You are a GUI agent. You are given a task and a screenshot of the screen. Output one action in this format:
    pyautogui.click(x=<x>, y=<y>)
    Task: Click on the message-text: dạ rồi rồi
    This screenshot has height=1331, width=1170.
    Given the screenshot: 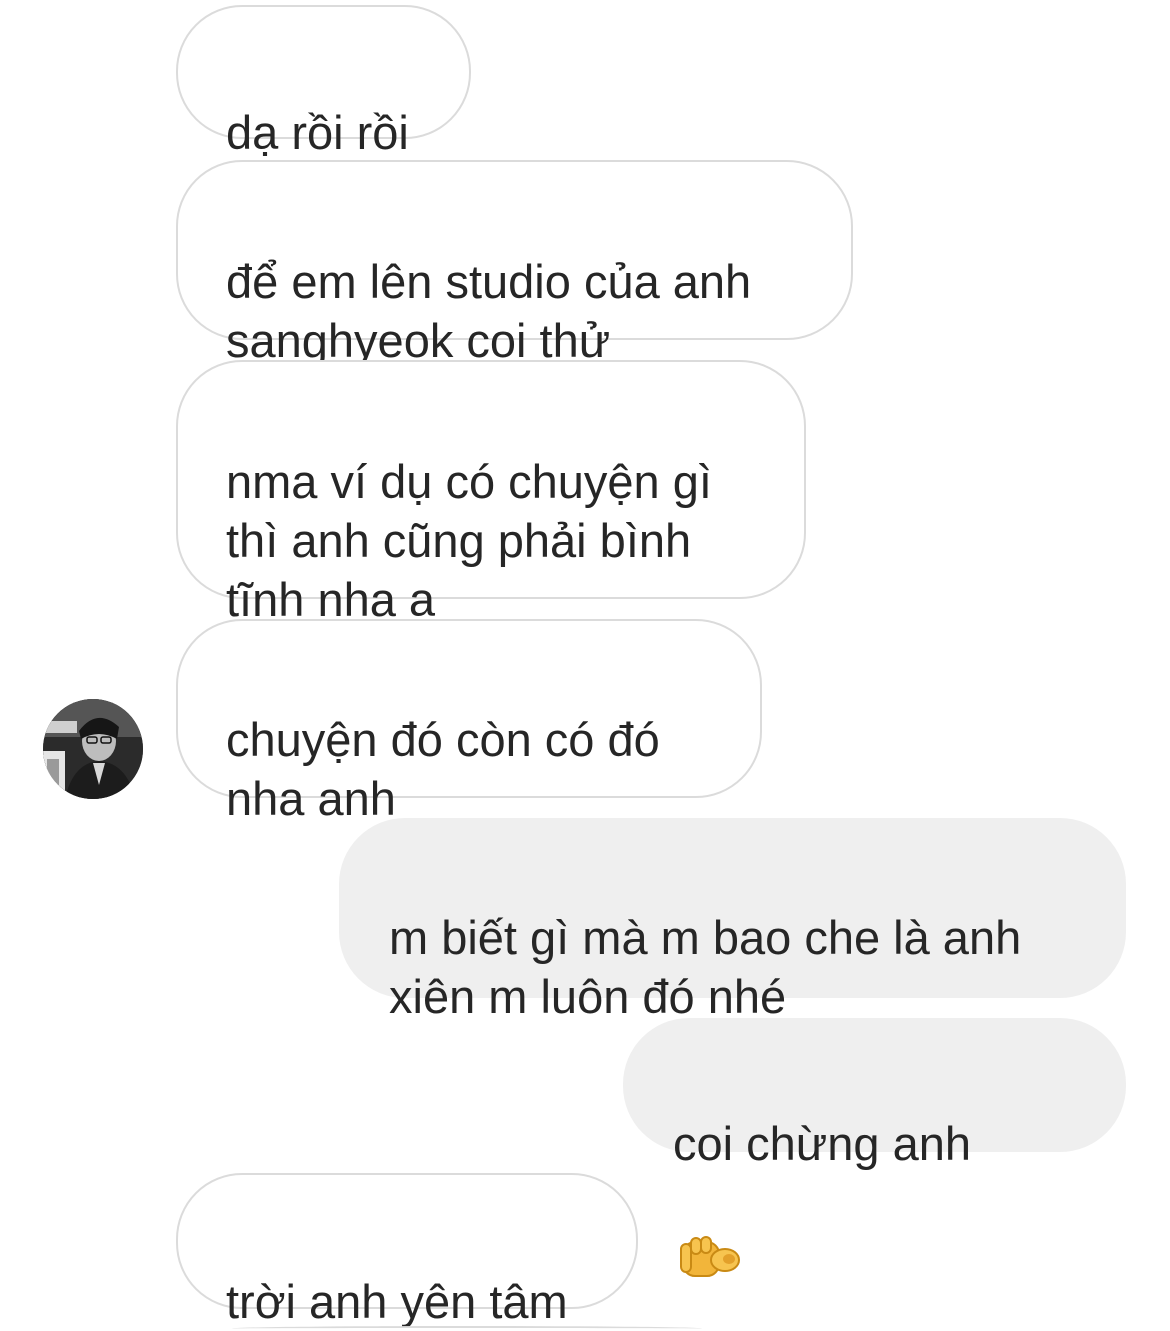 What is the action you would take?
    pyautogui.click(x=317, y=132)
    